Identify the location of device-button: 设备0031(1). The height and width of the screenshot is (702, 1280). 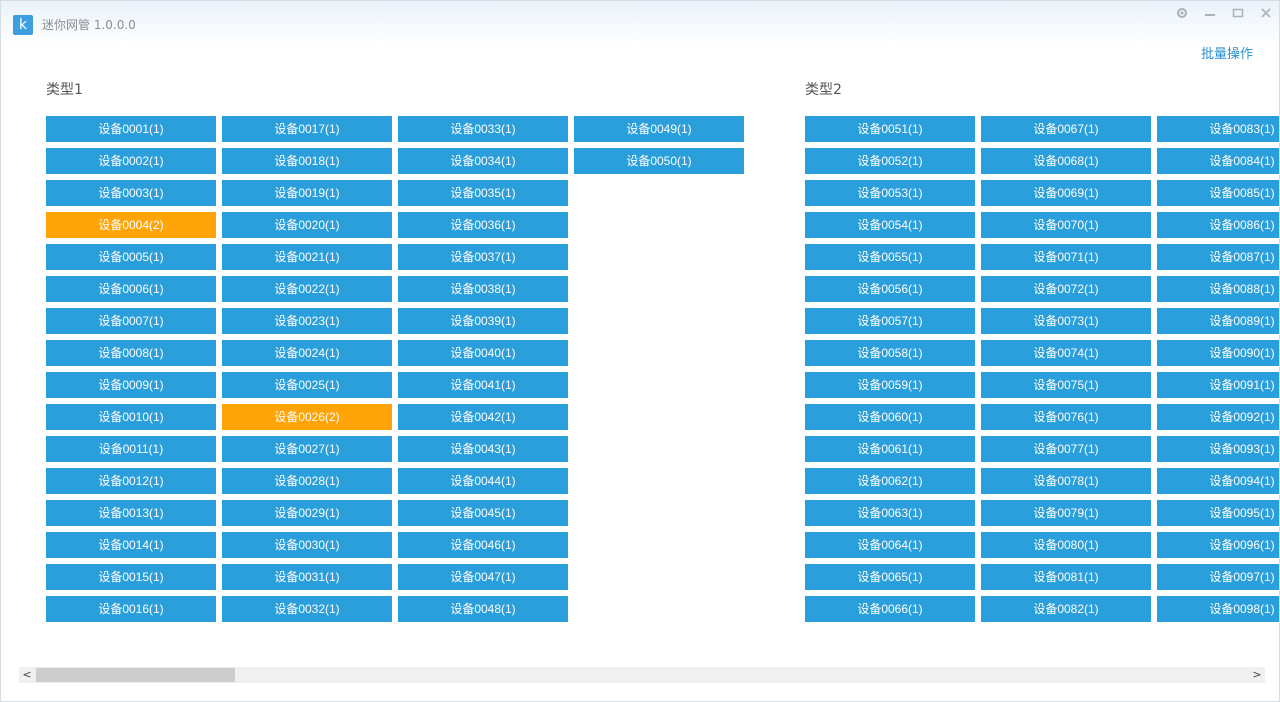
(307, 577).